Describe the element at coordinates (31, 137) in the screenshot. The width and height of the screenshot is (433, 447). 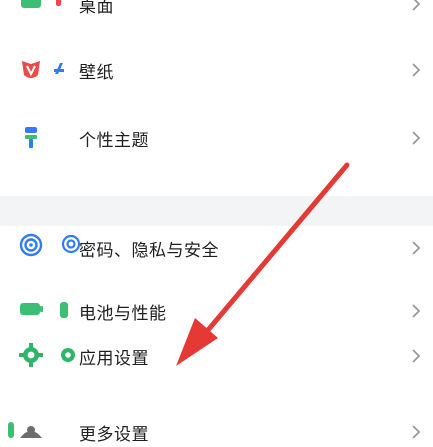
I see `theme-icon` at that location.